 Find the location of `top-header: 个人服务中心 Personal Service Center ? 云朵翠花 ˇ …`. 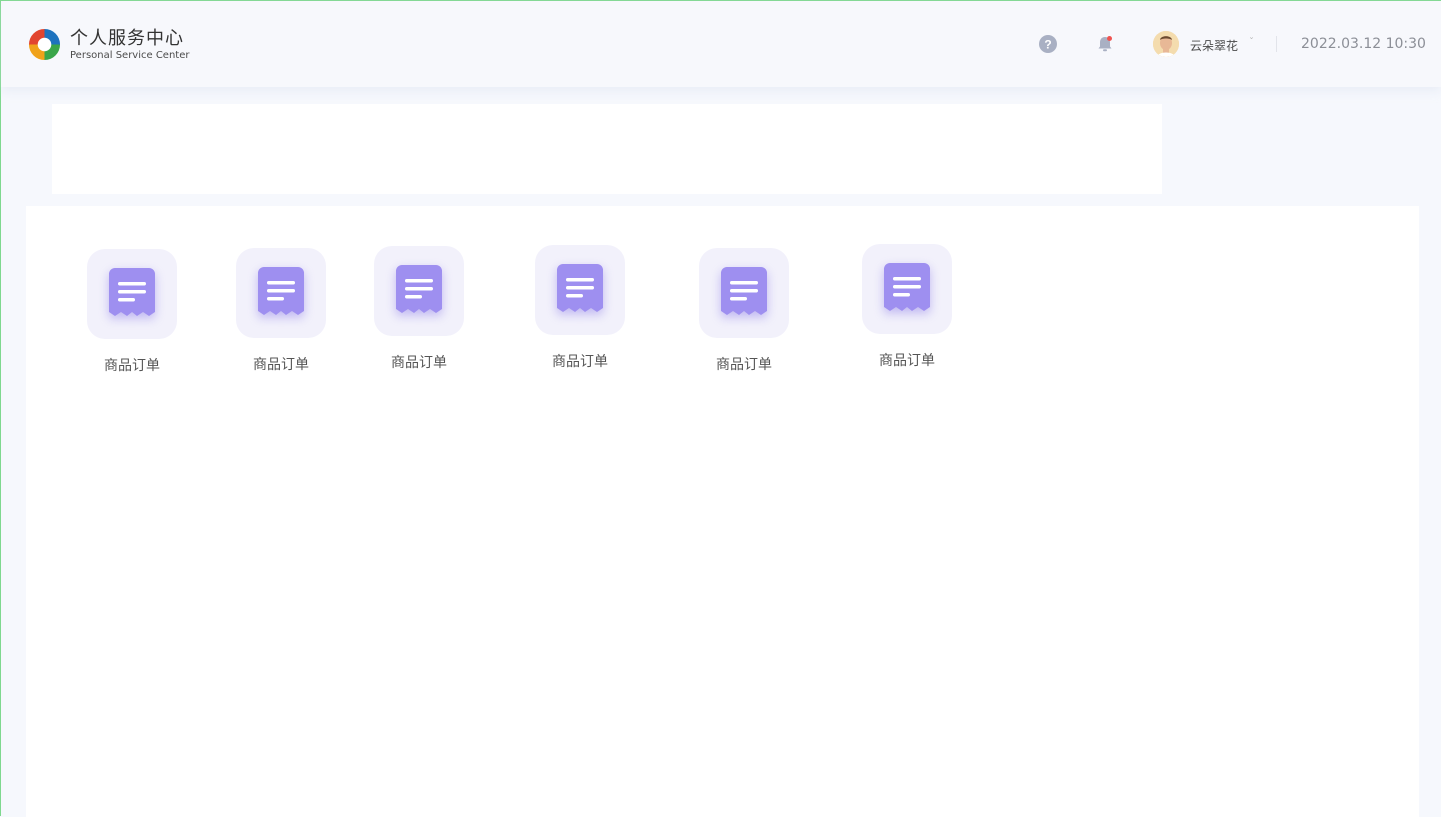

top-header: 个人服务中心 Personal Service Center ? 云朵翠花 ˇ … is located at coordinates (721, 44).